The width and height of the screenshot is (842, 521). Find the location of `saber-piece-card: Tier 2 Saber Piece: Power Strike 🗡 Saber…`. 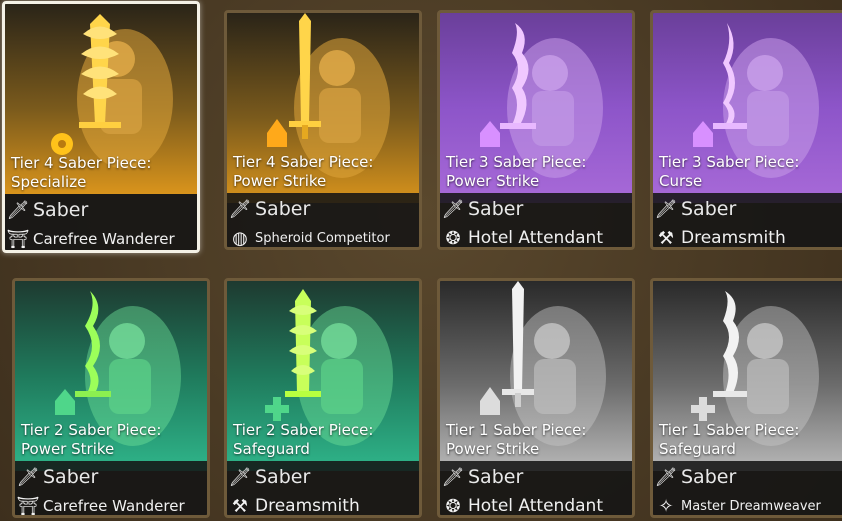

saber-piece-card: Tier 2 Saber Piece: Power Strike 🗡 Saber… is located at coordinates (111, 398).